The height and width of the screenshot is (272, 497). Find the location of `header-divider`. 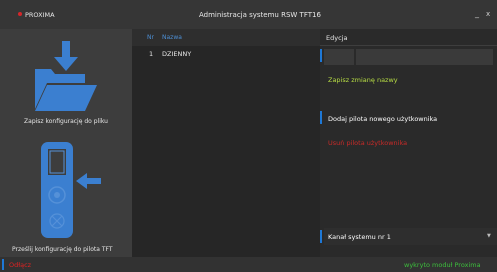

header-divider is located at coordinates (408, 45).